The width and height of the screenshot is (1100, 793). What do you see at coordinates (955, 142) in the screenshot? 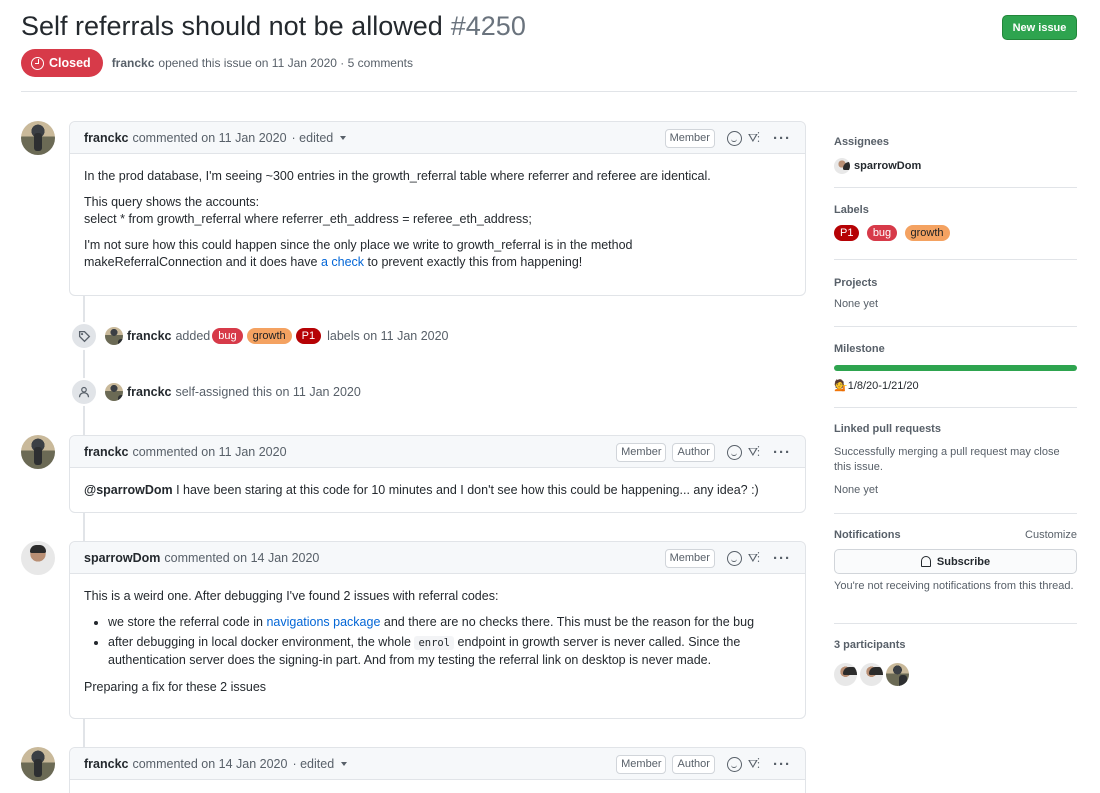
I see `assignees-title: Assignees` at bounding box center [955, 142].